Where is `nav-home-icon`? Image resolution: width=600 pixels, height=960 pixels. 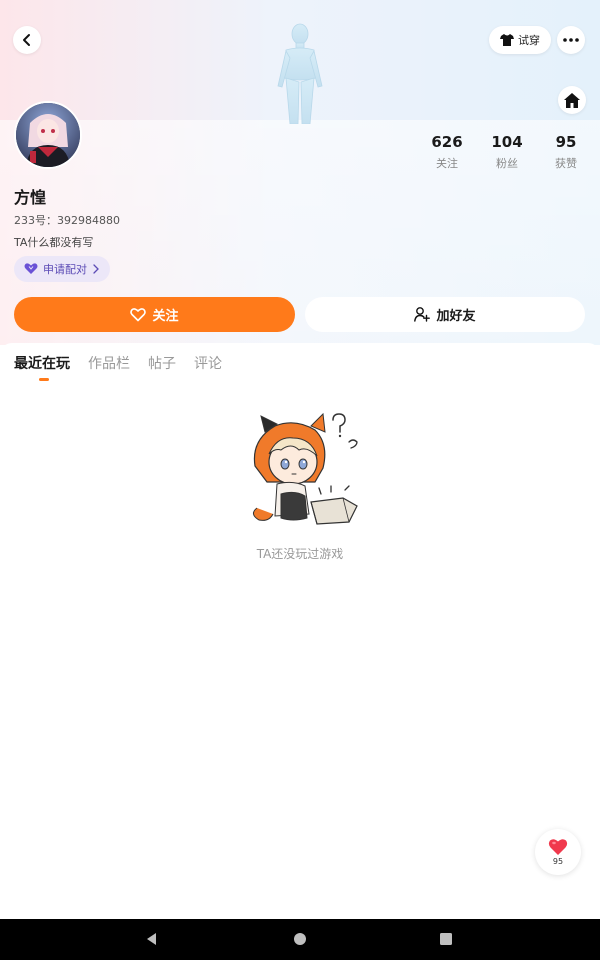
nav-home-icon is located at coordinates (300, 939).